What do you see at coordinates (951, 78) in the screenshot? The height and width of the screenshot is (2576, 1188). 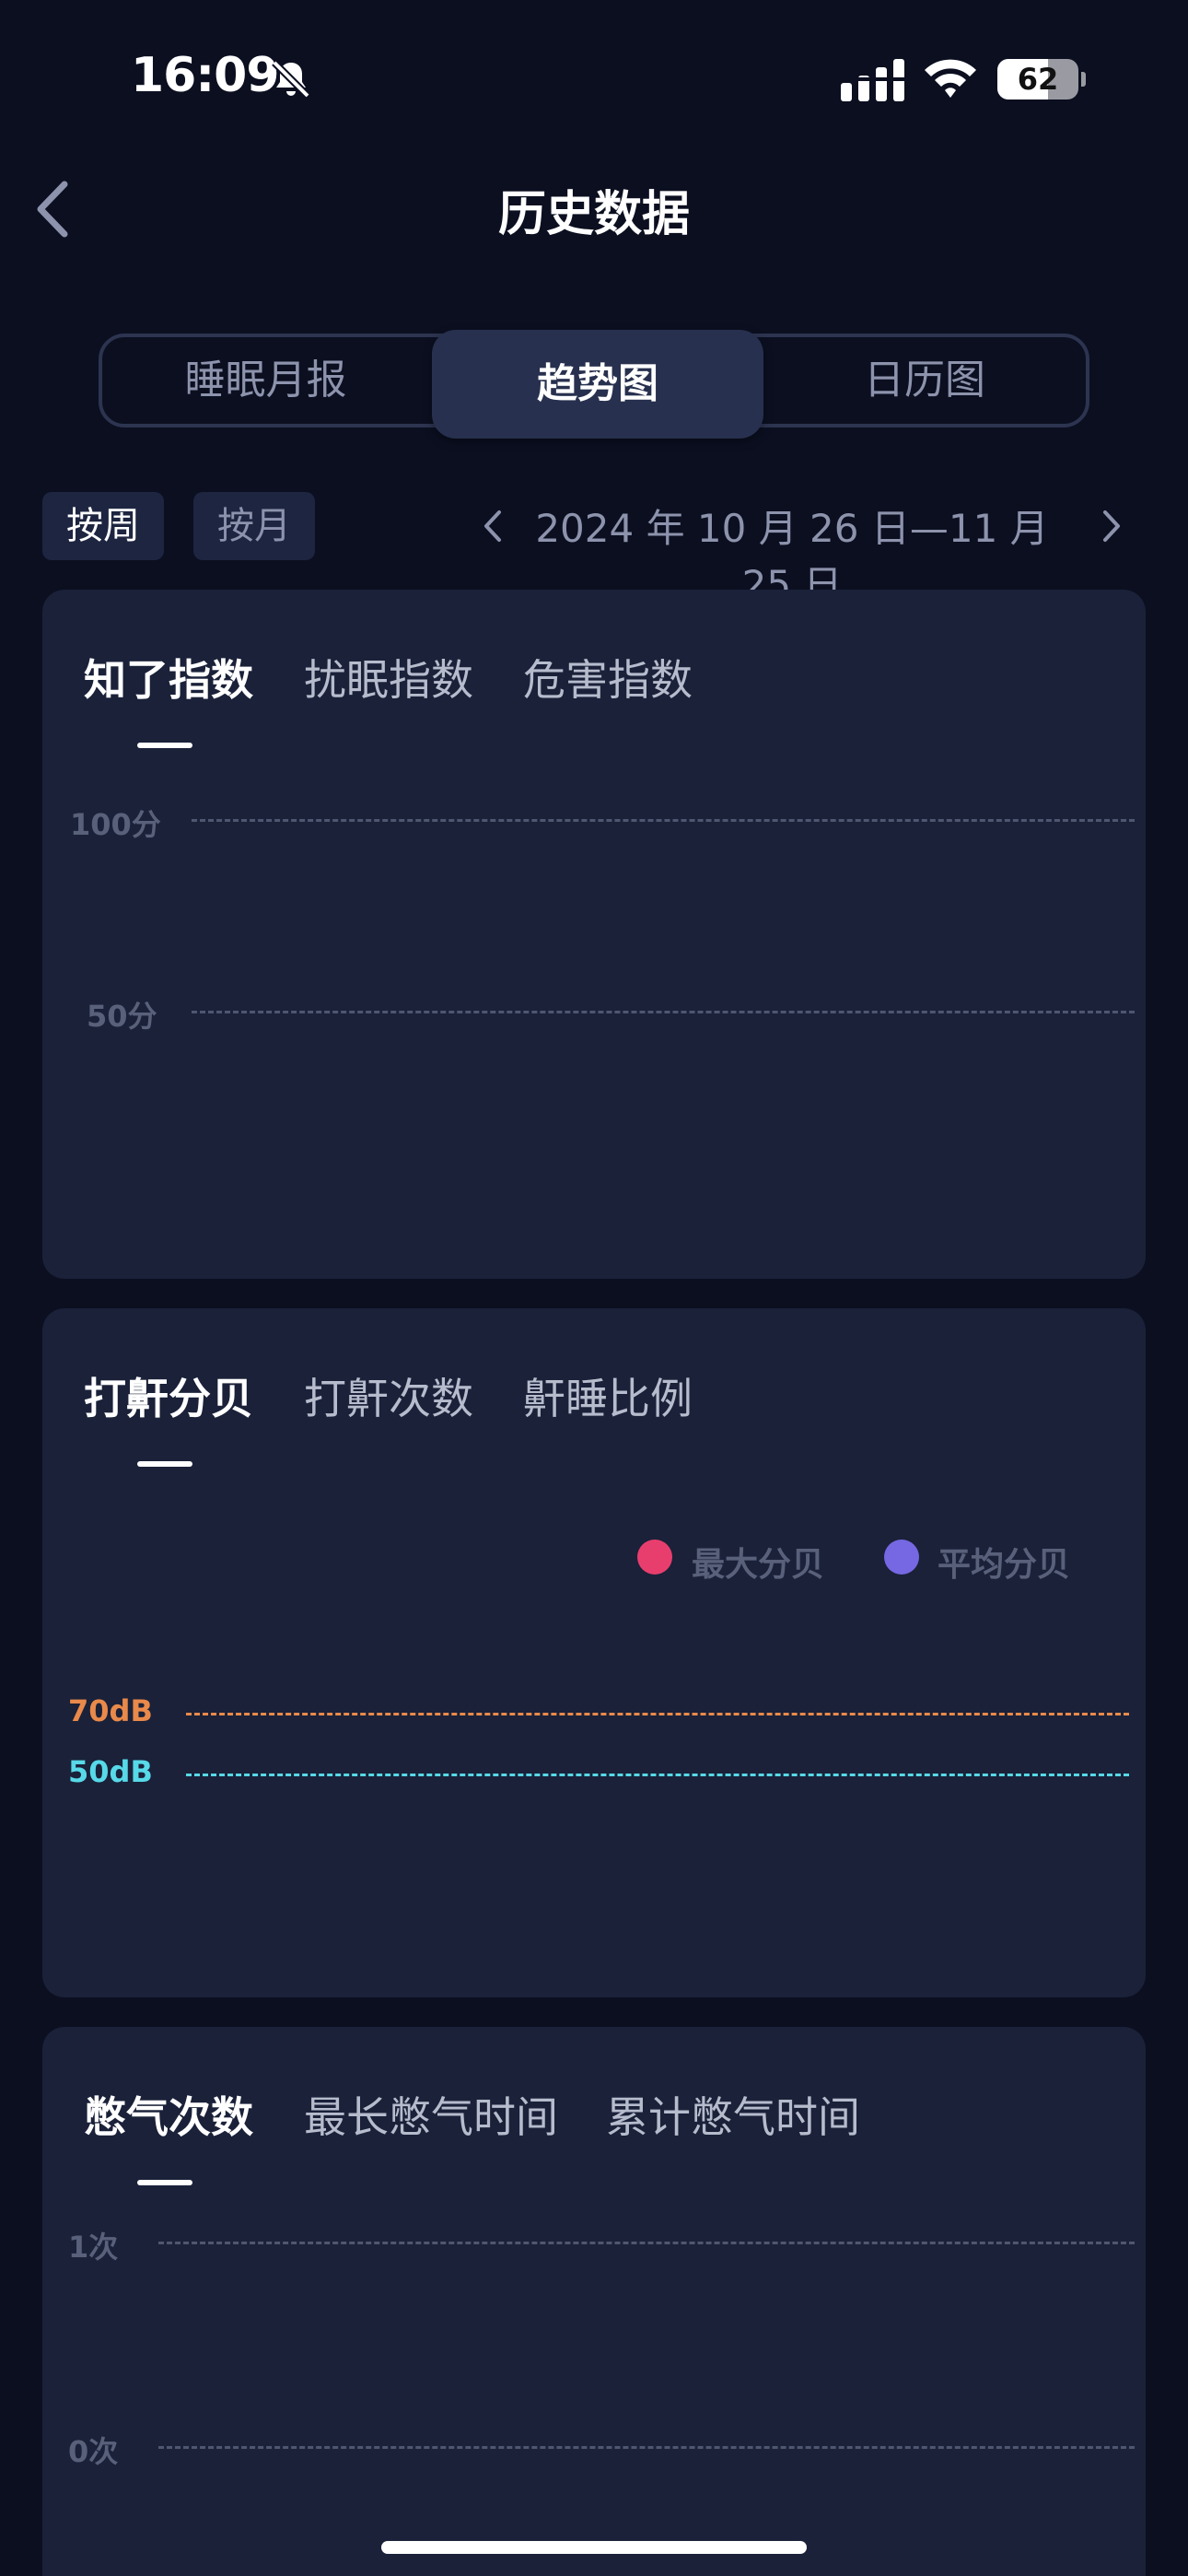 I see `wifi-icon` at bounding box center [951, 78].